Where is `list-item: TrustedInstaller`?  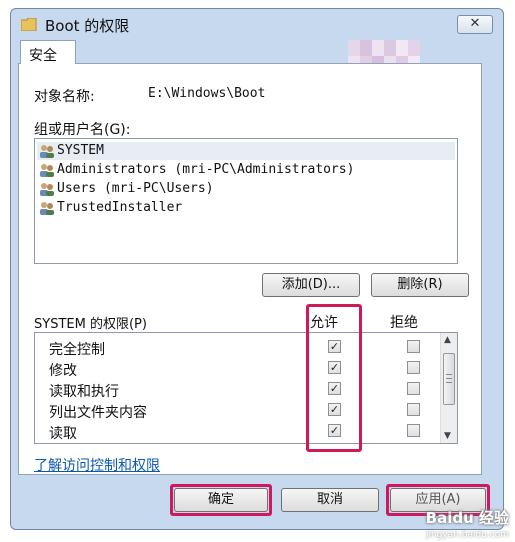
list-item: TrustedInstaller is located at coordinates (246, 208).